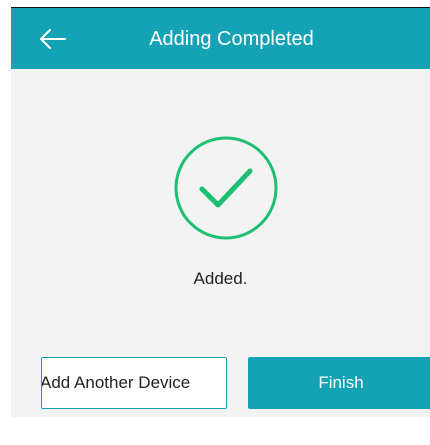 The height and width of the screenshot is (445, 430). What do you see at coordinates (226, 188) in the screenshot?
I see `check-circle-icon` at bounding box center [226, 188].